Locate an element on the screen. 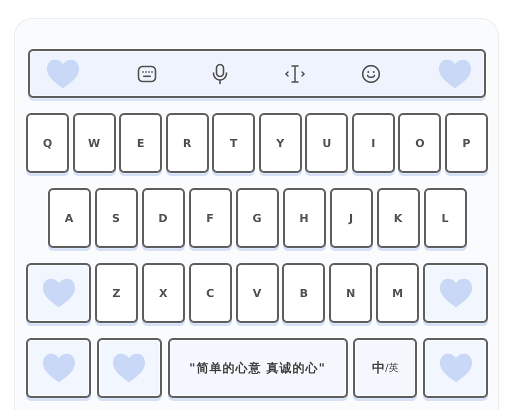 Image resolution: width=512 pixels, height=411 pixels. letter-key: I is located at coordinates (373, 143).